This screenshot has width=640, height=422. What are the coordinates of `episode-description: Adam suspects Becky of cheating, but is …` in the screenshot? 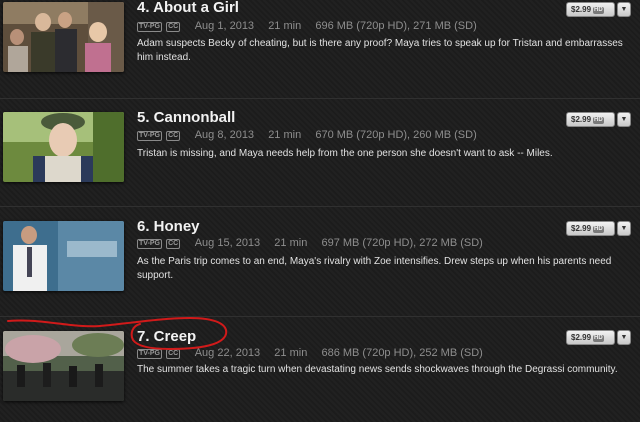 It's located at (380, 50).